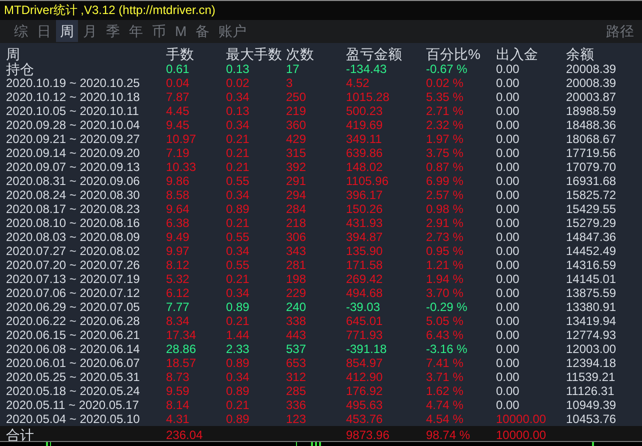 The image size is (642, 446). Describe the element at coordinates (445, 83) in the screenshot. I see `table-cell-text: 0.02 %` at that location.